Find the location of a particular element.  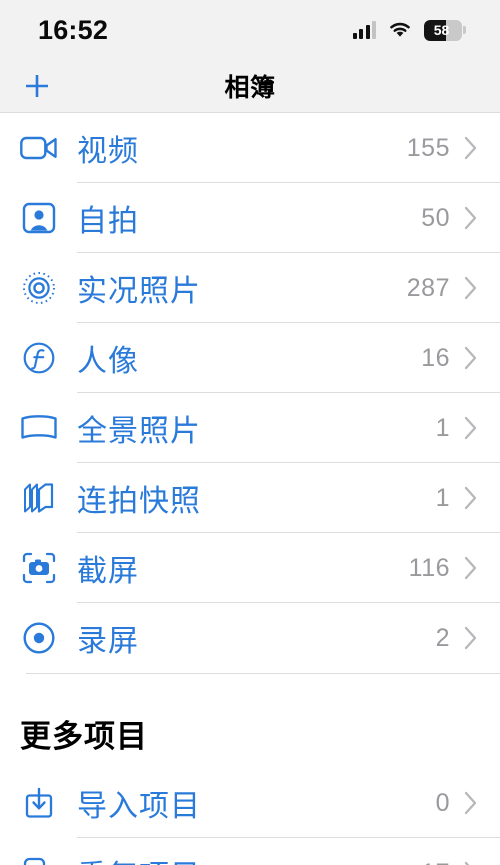

battery-indicator: 58 is located at coordinates (445, 30).